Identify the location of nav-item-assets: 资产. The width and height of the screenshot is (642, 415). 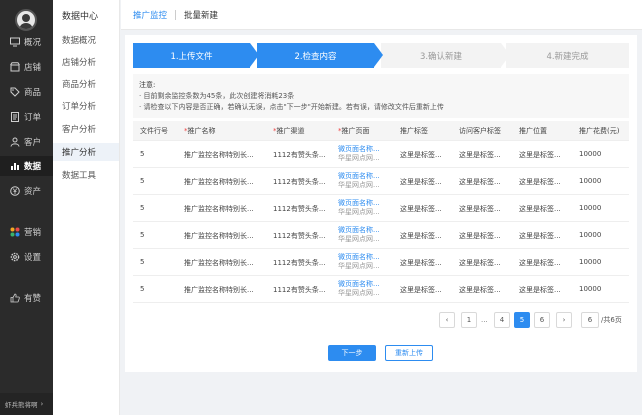
(26, 191).